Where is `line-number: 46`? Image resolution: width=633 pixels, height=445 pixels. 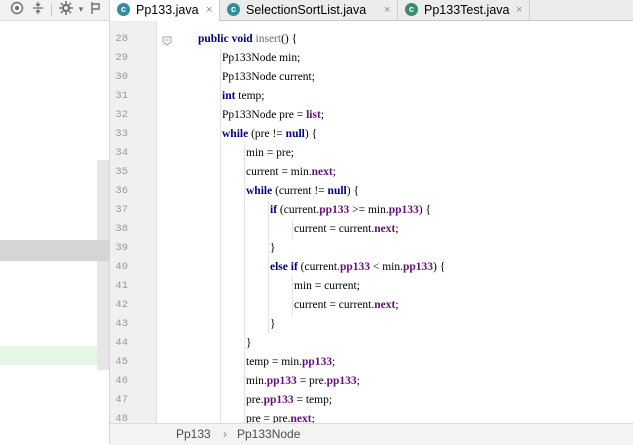 line-number: 46 is located at coordinates (121, 381).